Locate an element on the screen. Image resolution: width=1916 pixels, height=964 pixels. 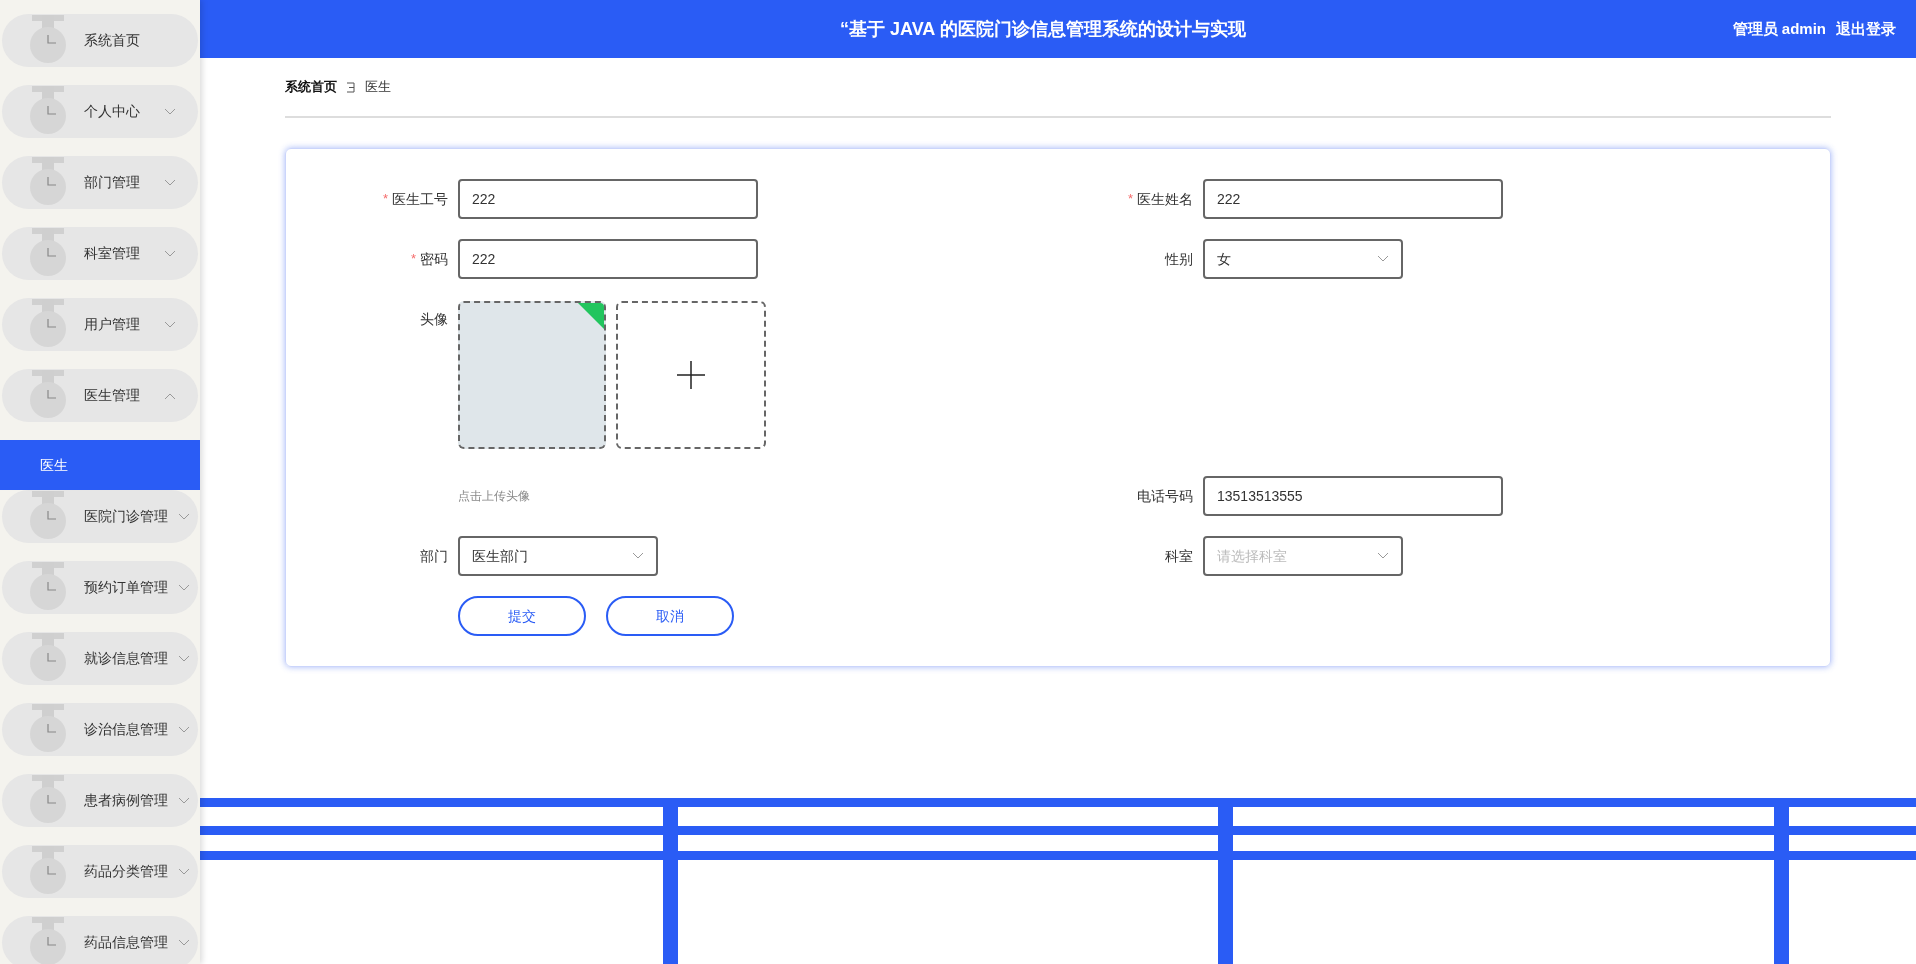
menu-item: 系统首页 is located at coordinates (100, 40).